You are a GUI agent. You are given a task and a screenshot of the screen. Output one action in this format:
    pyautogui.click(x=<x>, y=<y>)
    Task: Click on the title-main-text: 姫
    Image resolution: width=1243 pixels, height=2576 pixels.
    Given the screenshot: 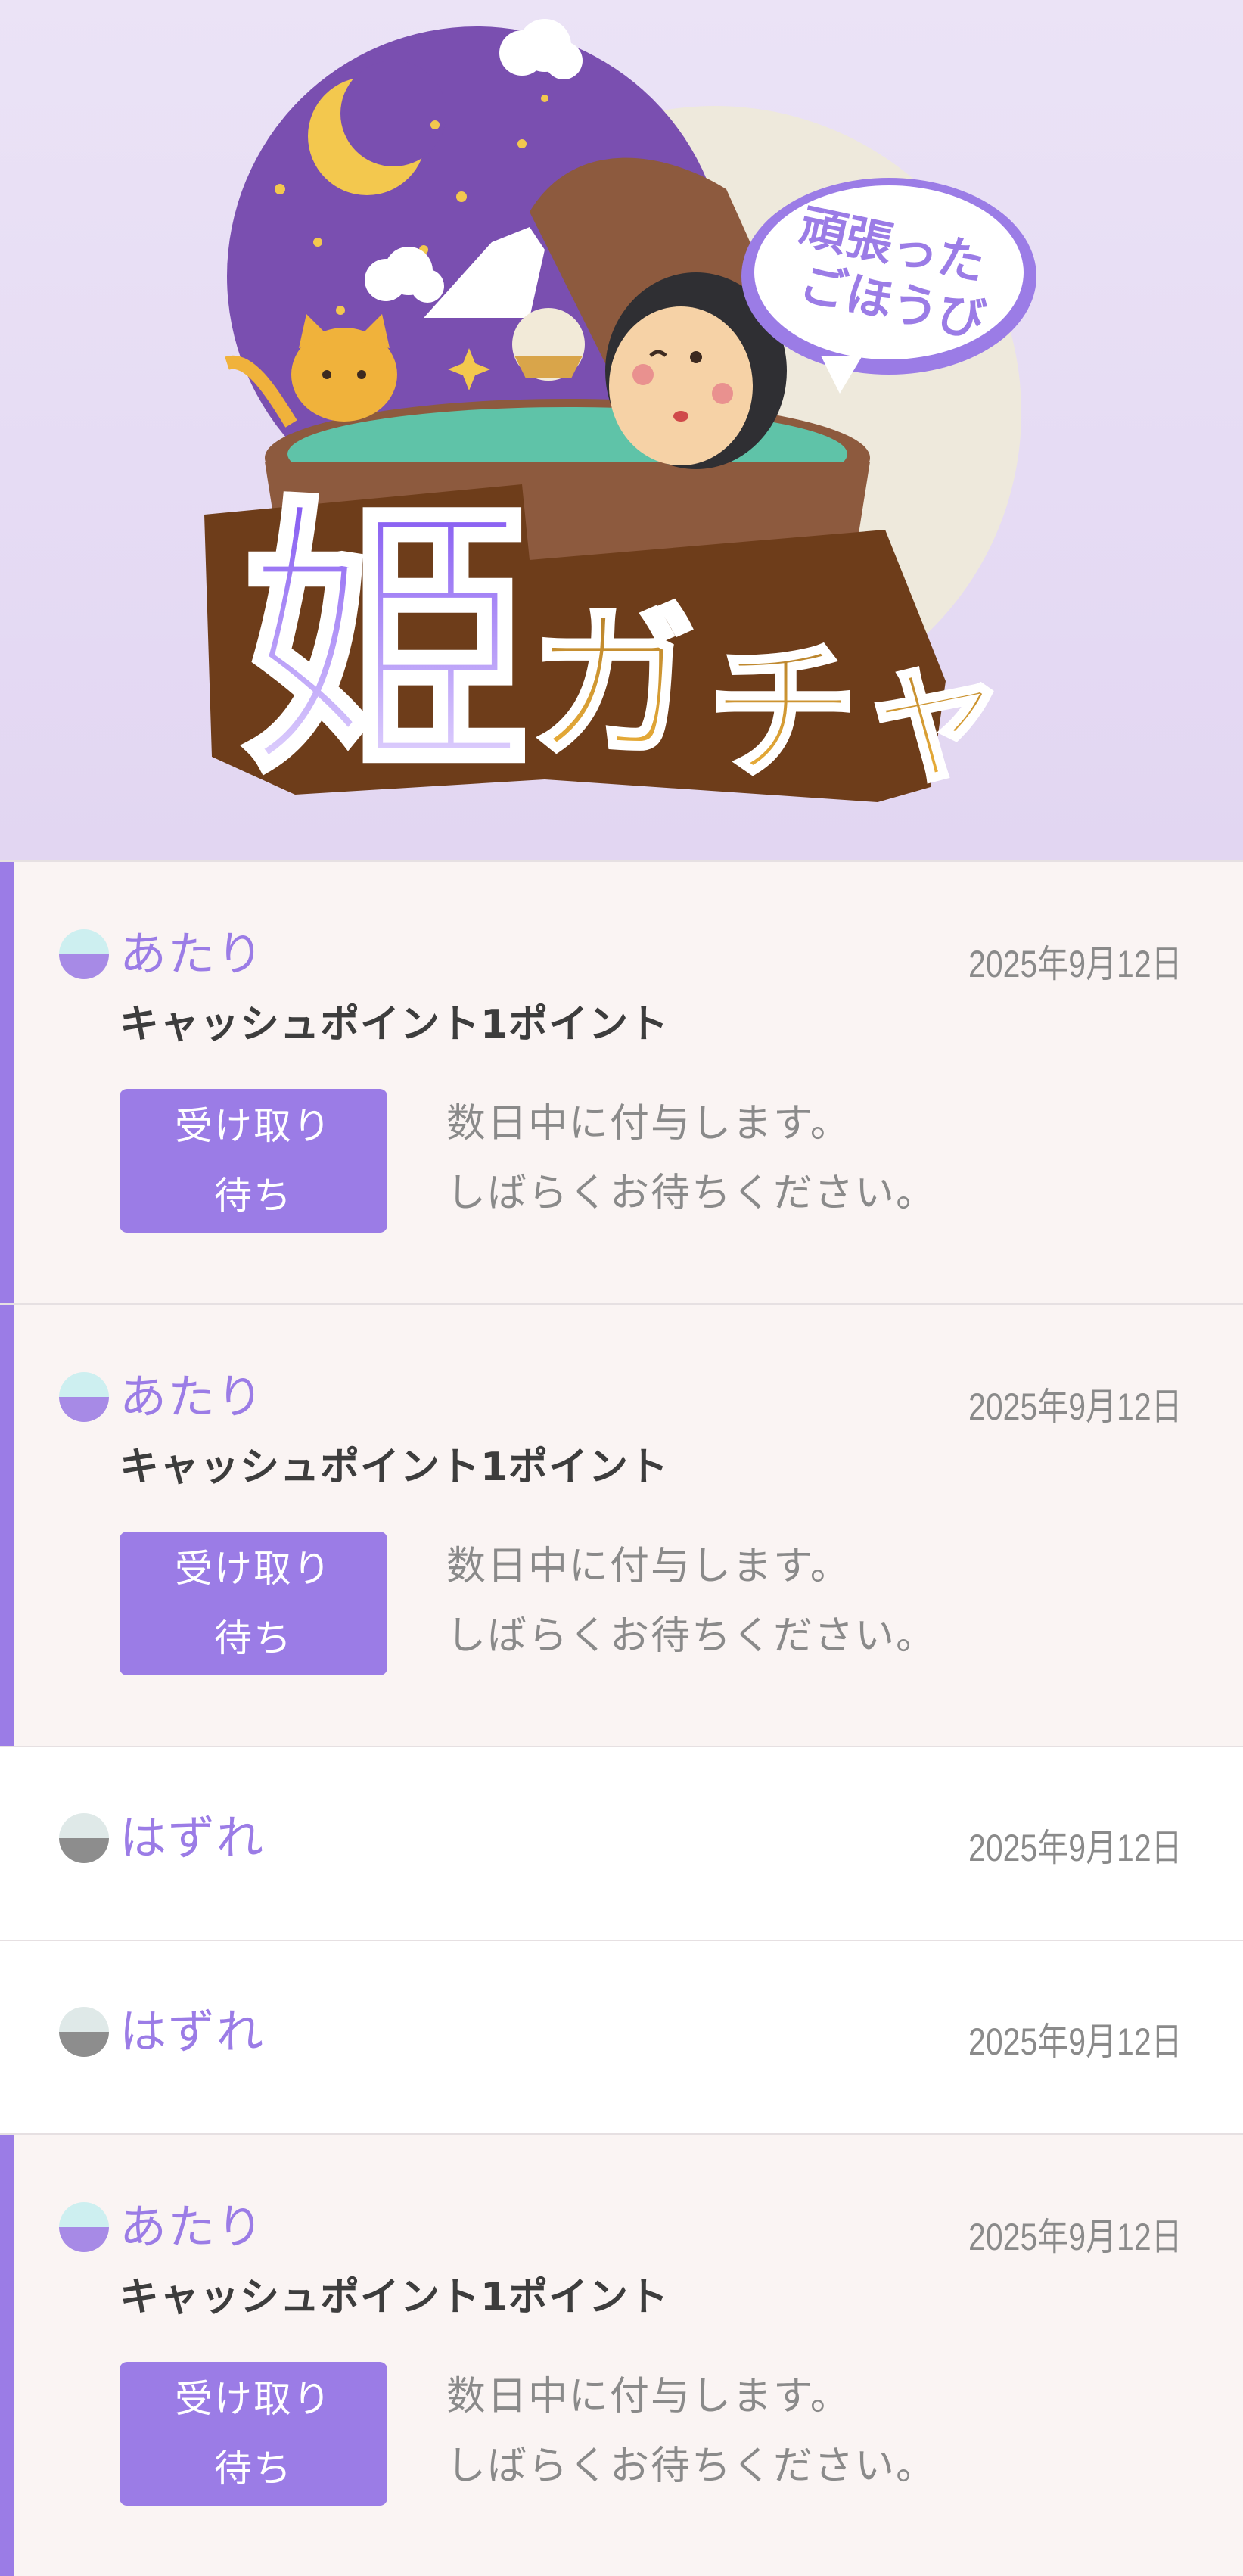 What is the action you would take?
    pyautogui.click(x=386, y=642)
    